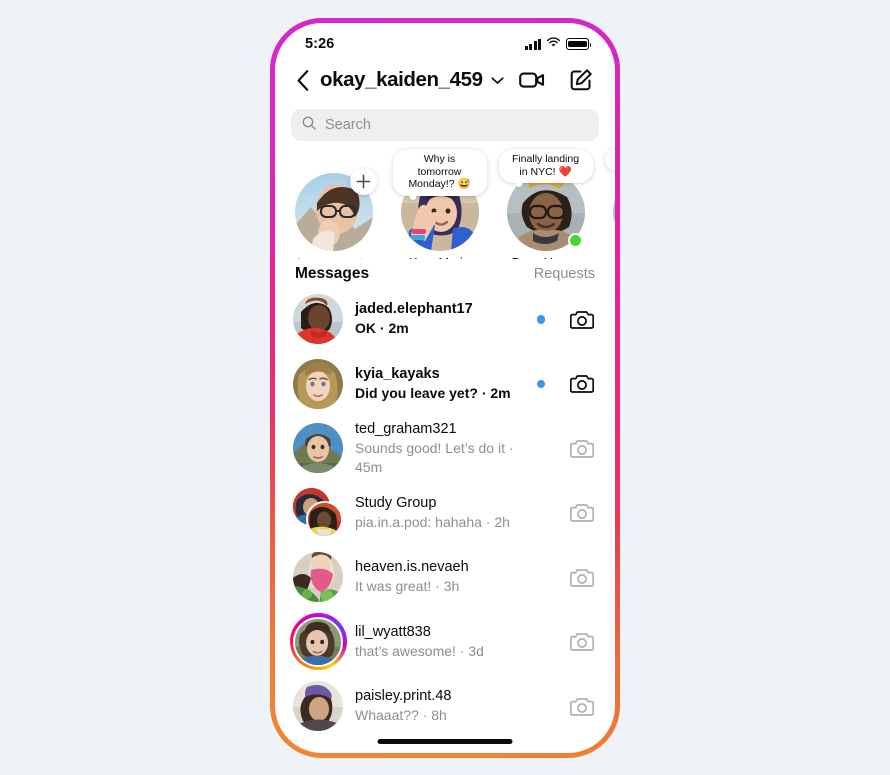 Image resolution: width=890 pixels, height=775 pixels. What do you see at coordinates (579, 44) in the screenshot?
I see `battery-full-icon` at bounding box center [579, 44].